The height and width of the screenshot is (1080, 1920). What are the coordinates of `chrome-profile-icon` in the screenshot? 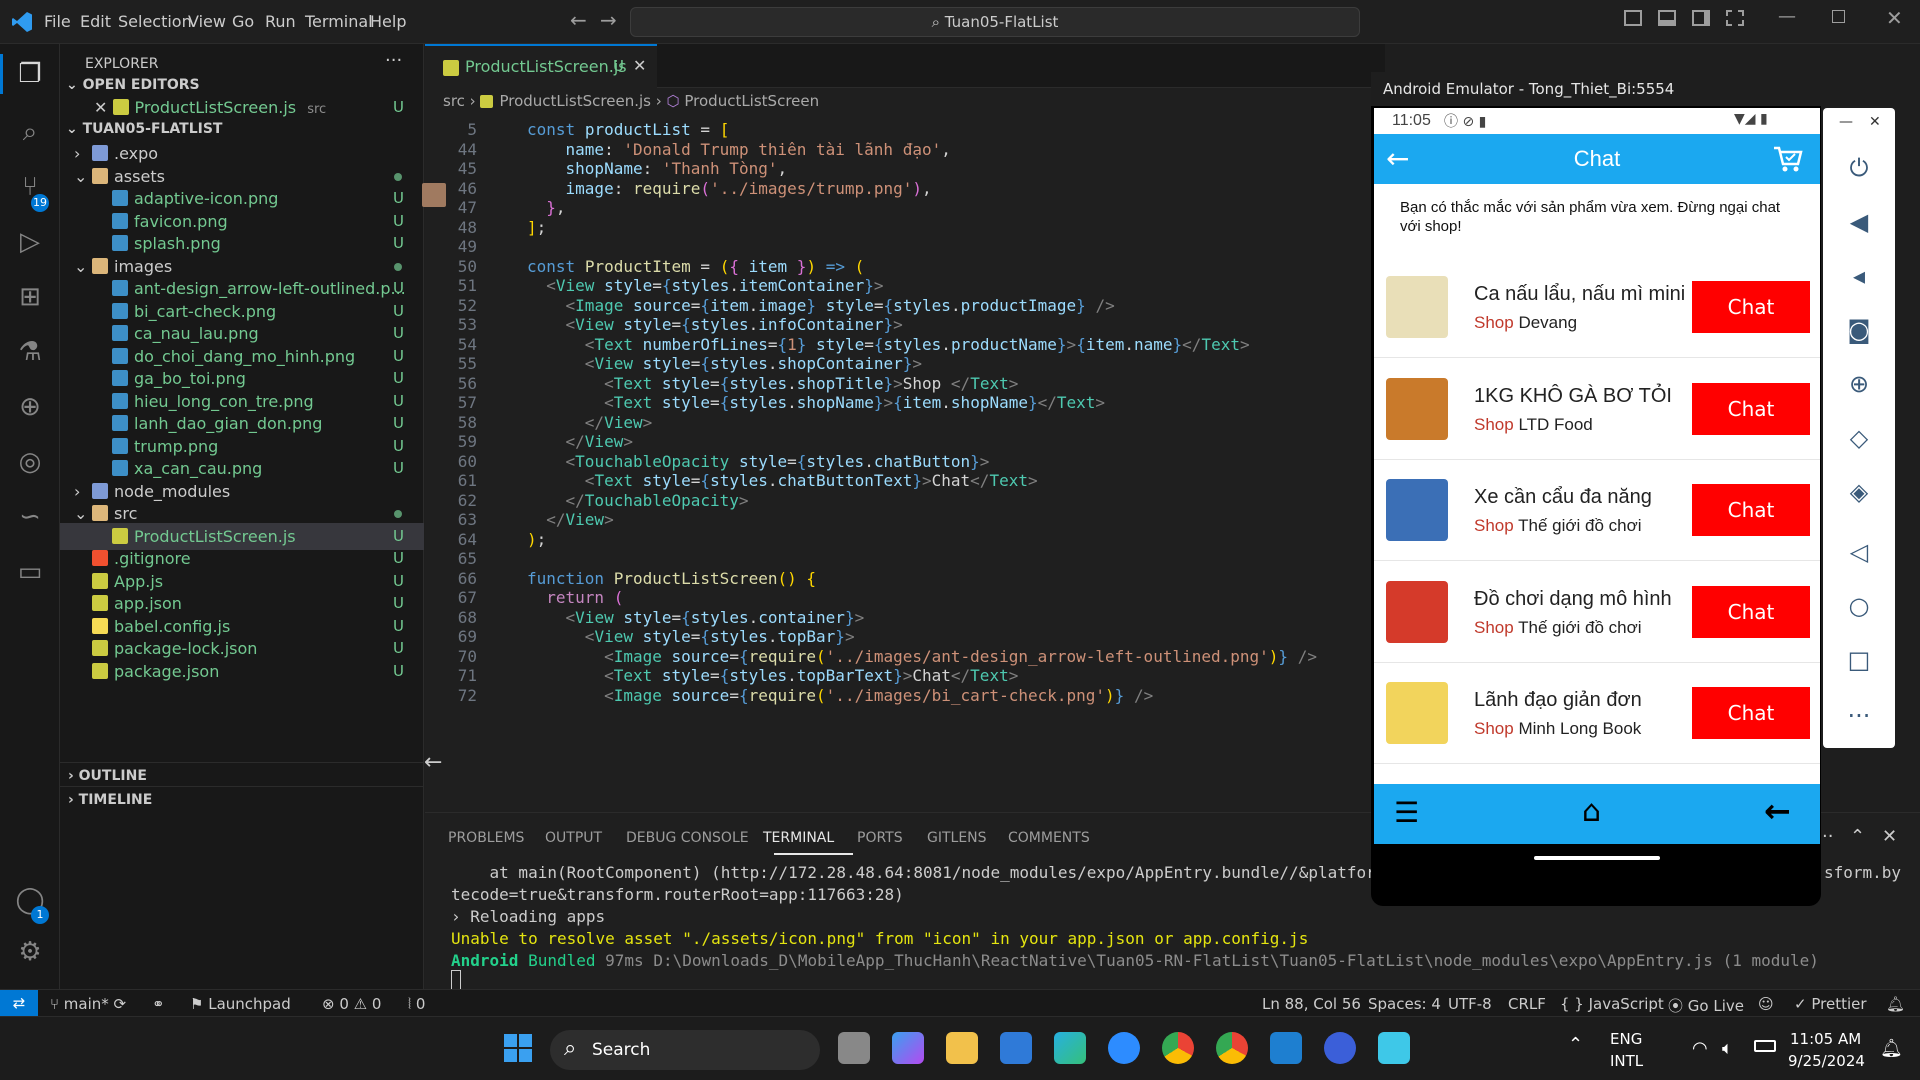 It's located at (1232, 1048).